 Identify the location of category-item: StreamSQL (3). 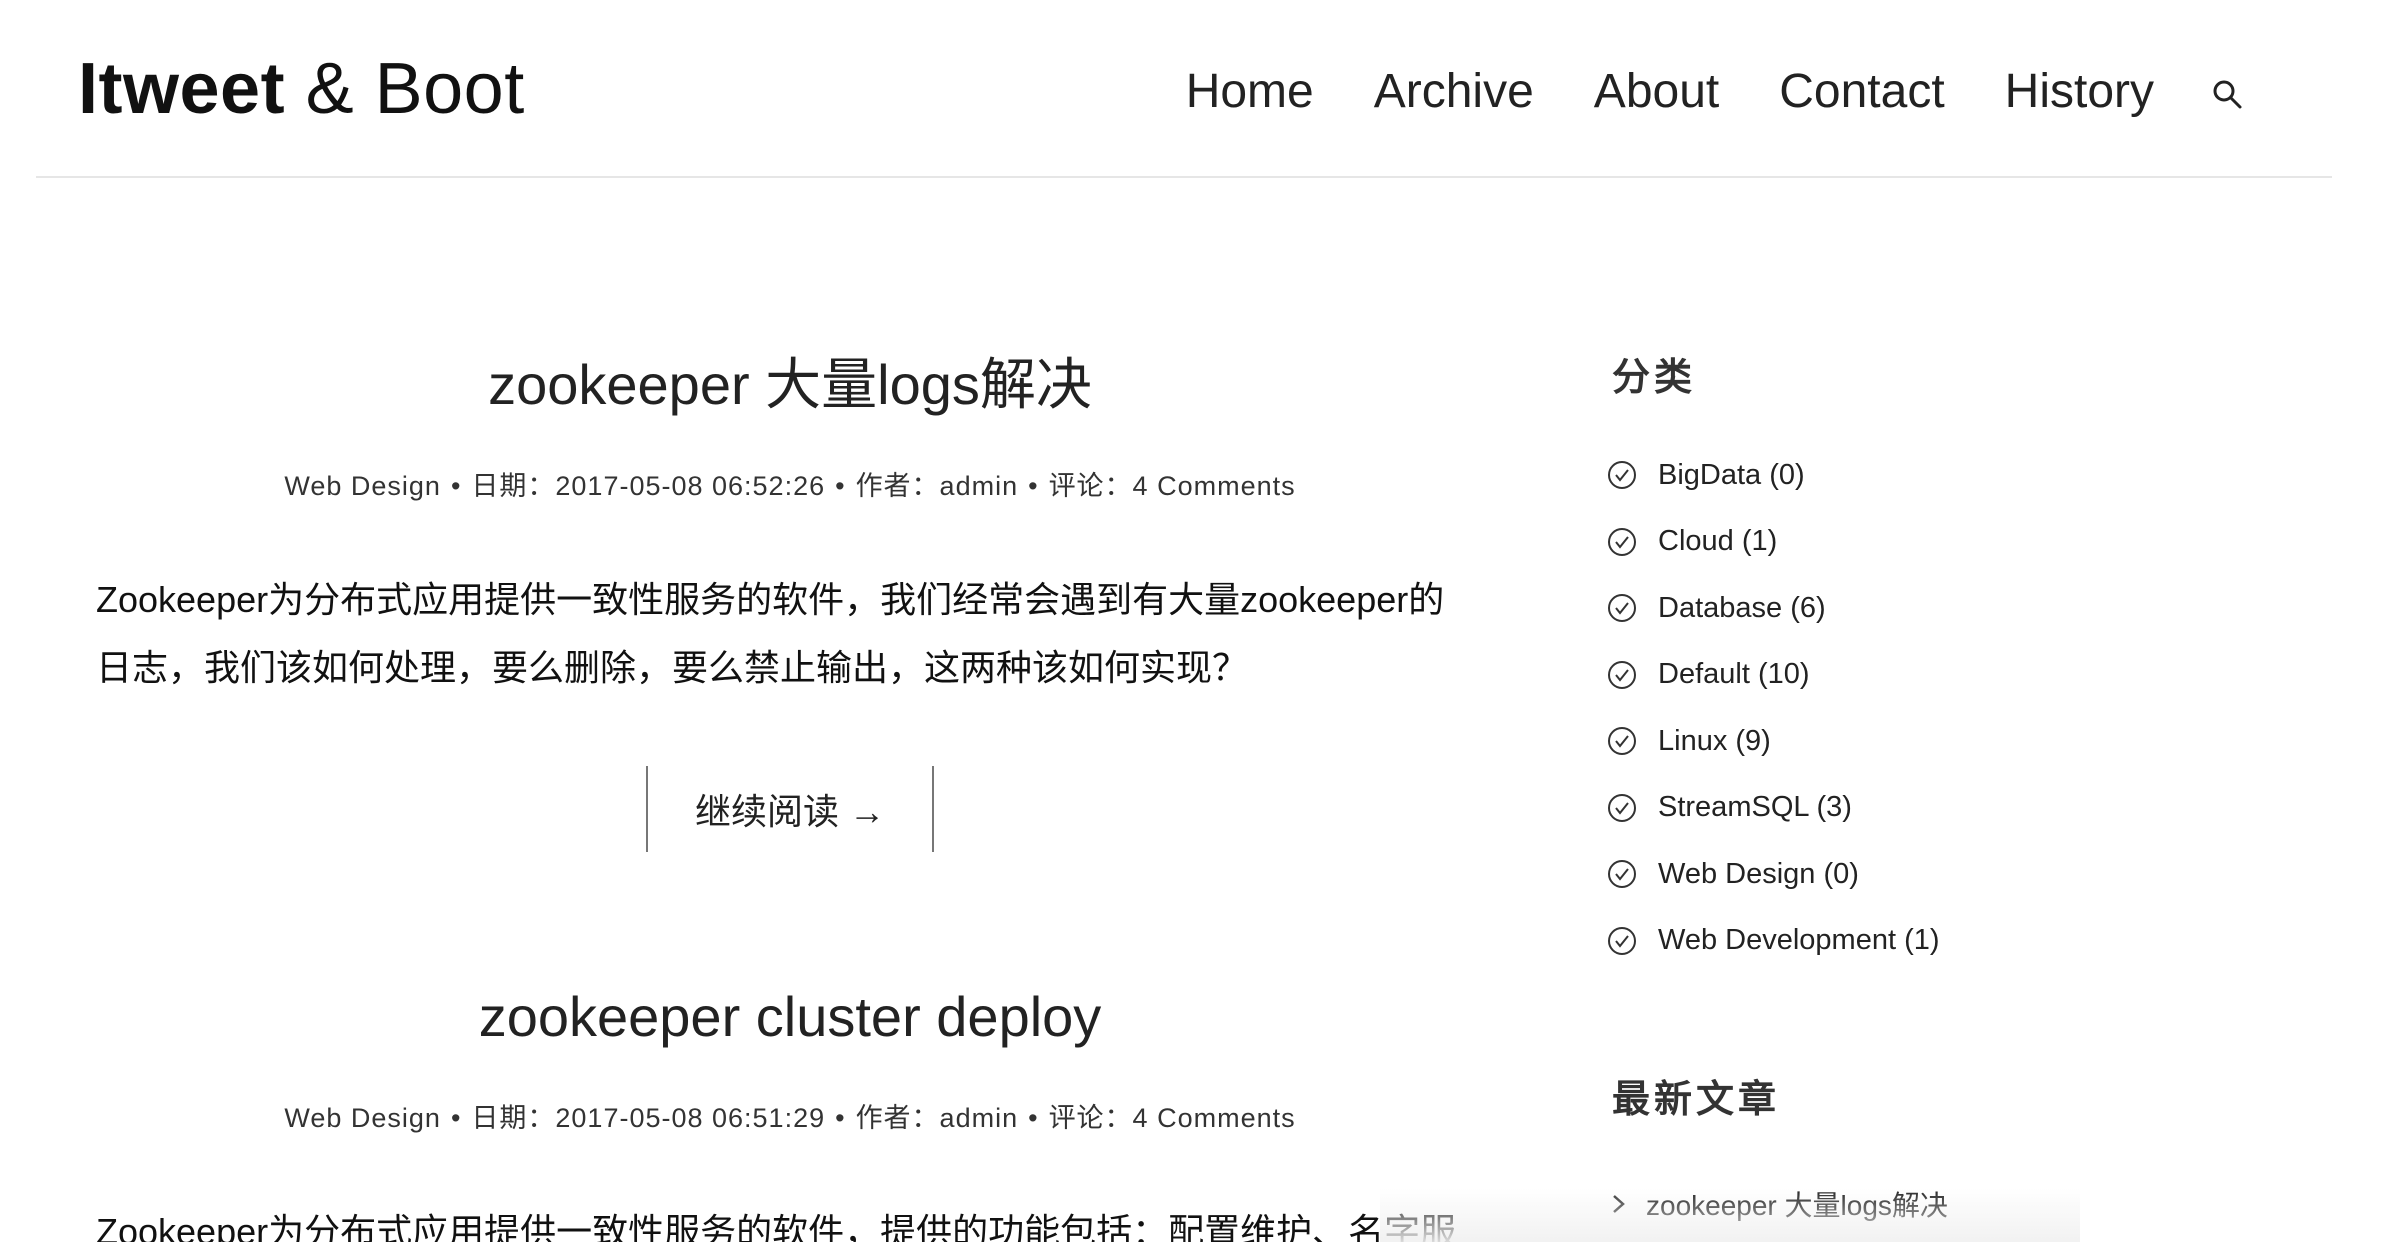
(1773, 808).